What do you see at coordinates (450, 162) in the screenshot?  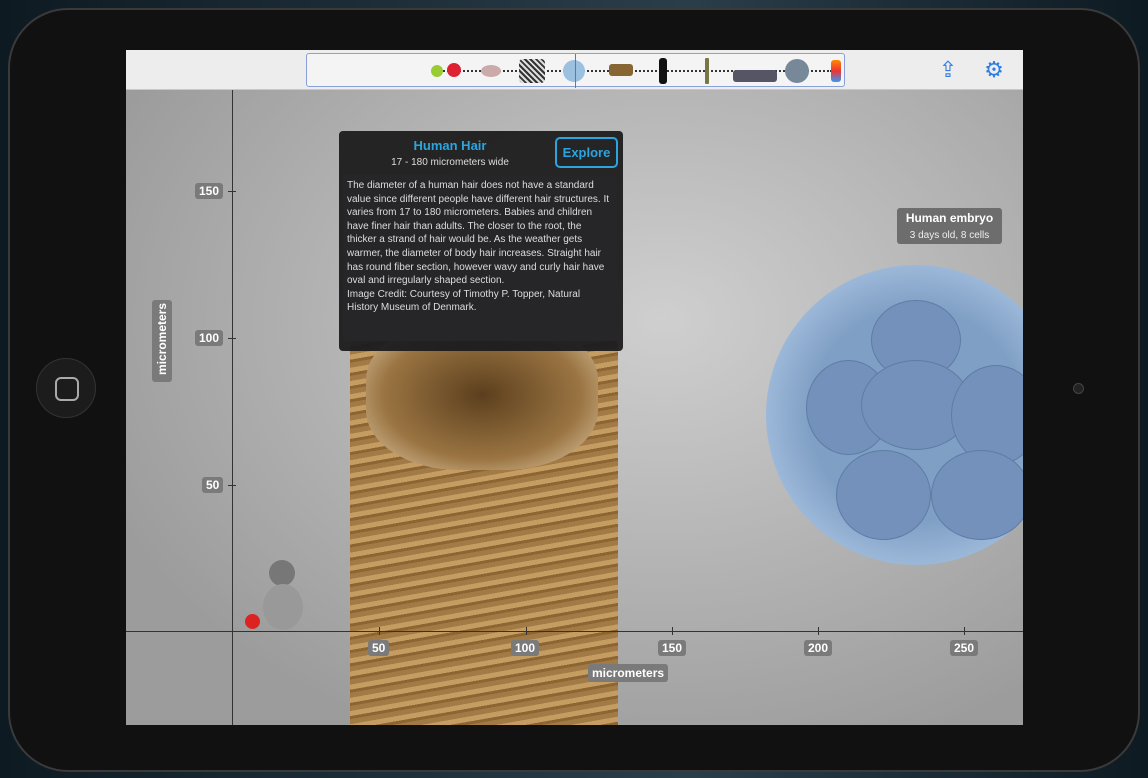 I see `popup-subtitle: 17 - 180 micrometers wide` at bounding box center [450, 162].